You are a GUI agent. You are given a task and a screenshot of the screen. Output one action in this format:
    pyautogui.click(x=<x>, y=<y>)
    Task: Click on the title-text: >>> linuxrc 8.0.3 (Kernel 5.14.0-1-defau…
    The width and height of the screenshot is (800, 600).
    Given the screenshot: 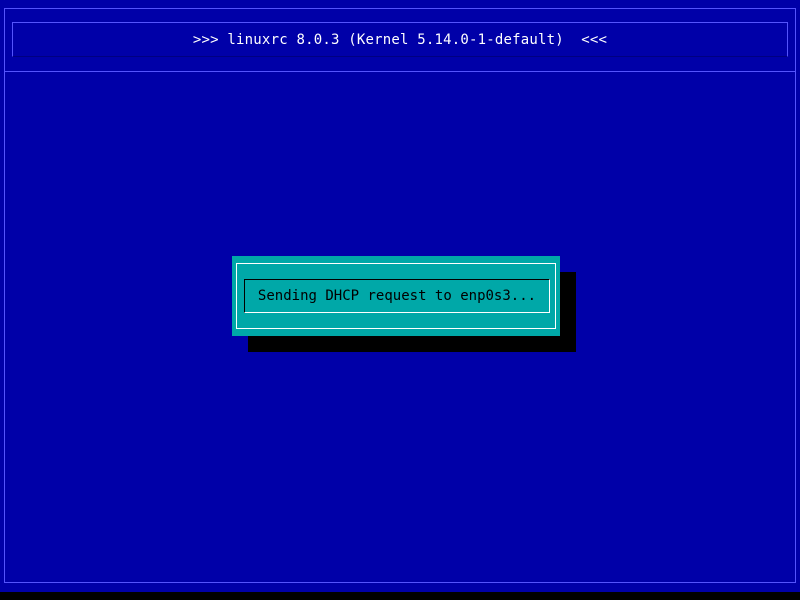 What is the action you would take?
    pyautogui.click(x=400, y=39)
    